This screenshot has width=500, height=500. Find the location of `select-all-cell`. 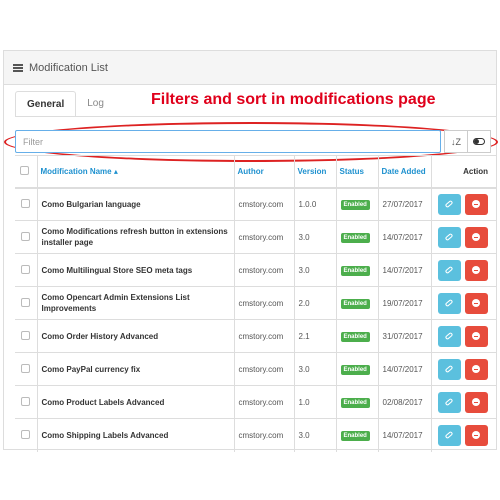

select-all-cell is located at coordinates (26, 172).